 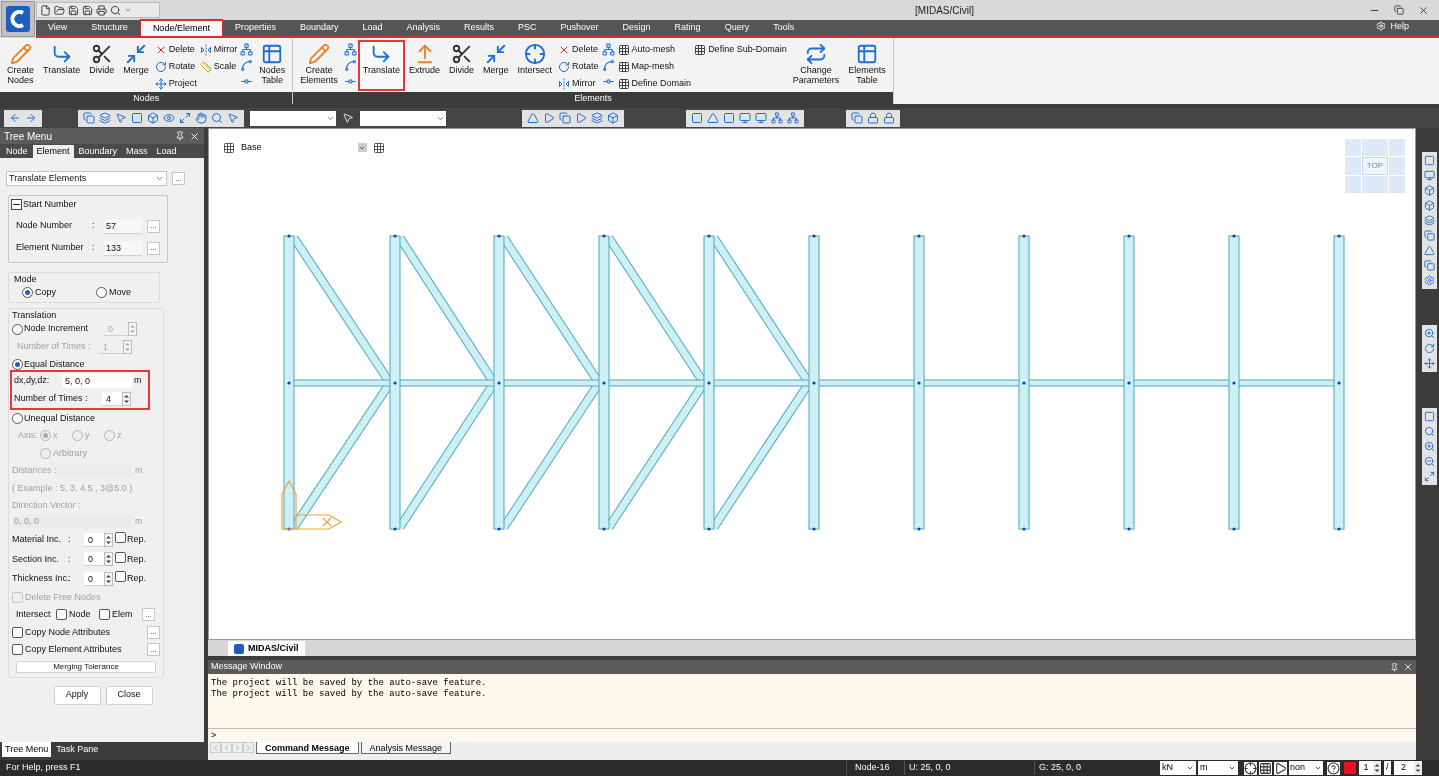 I want to click on input-field: 5, 0, 0, so click(x=97, y=380).